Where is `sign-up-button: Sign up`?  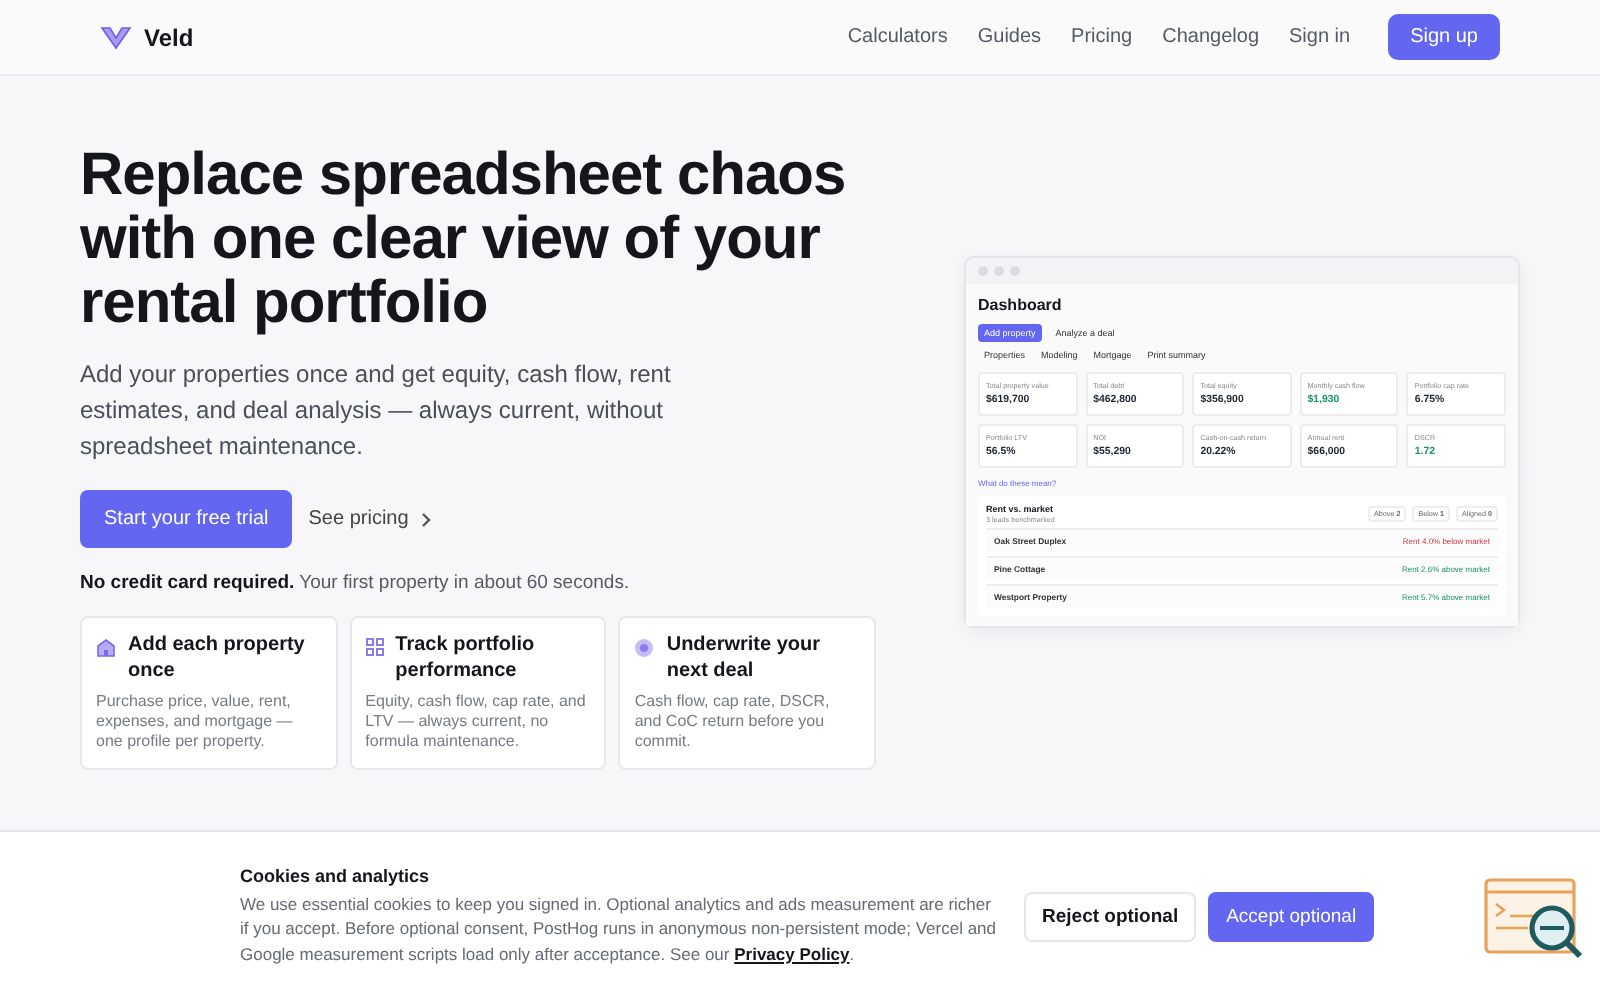
sign-up-button: Sign up is located at coordinates (1444, 37).